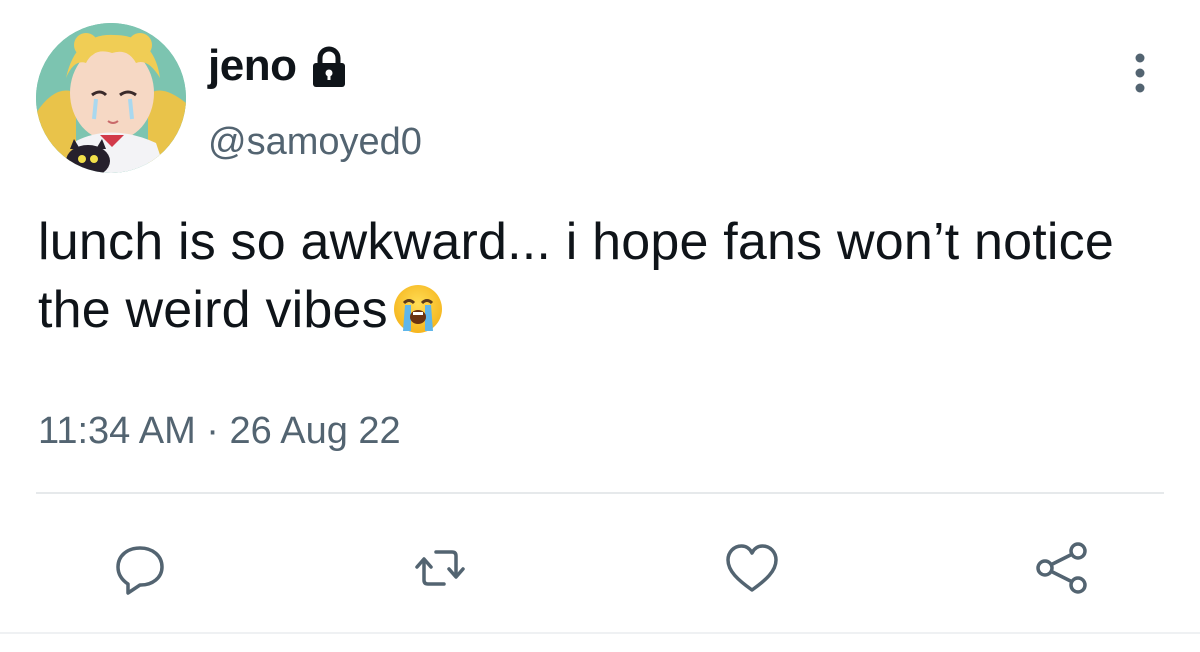 The image size is (1200, 652). I want to click on like-button, so click(752, 568).